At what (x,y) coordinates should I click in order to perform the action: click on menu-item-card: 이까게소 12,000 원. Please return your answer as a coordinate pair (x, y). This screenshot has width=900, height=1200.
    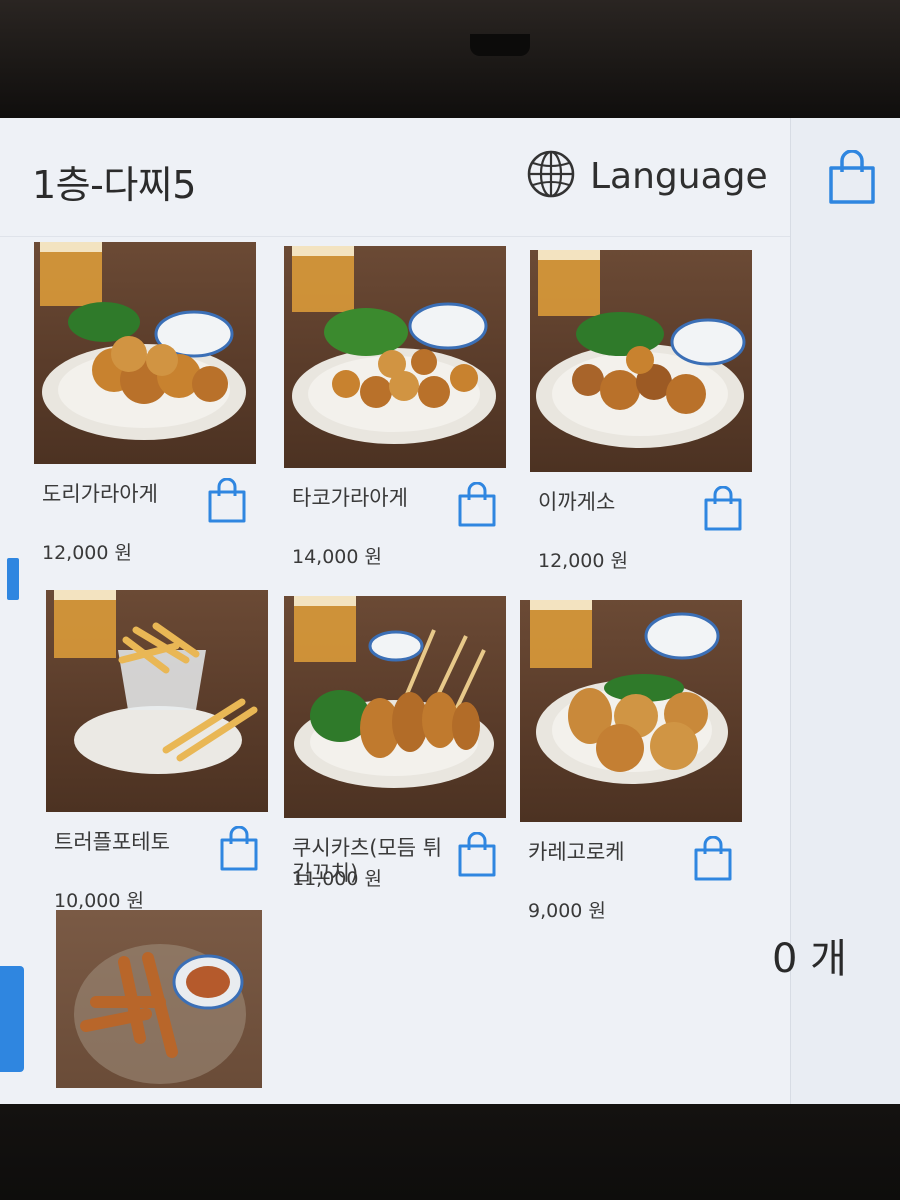
    Looking at the image, I should click on (645, 415).